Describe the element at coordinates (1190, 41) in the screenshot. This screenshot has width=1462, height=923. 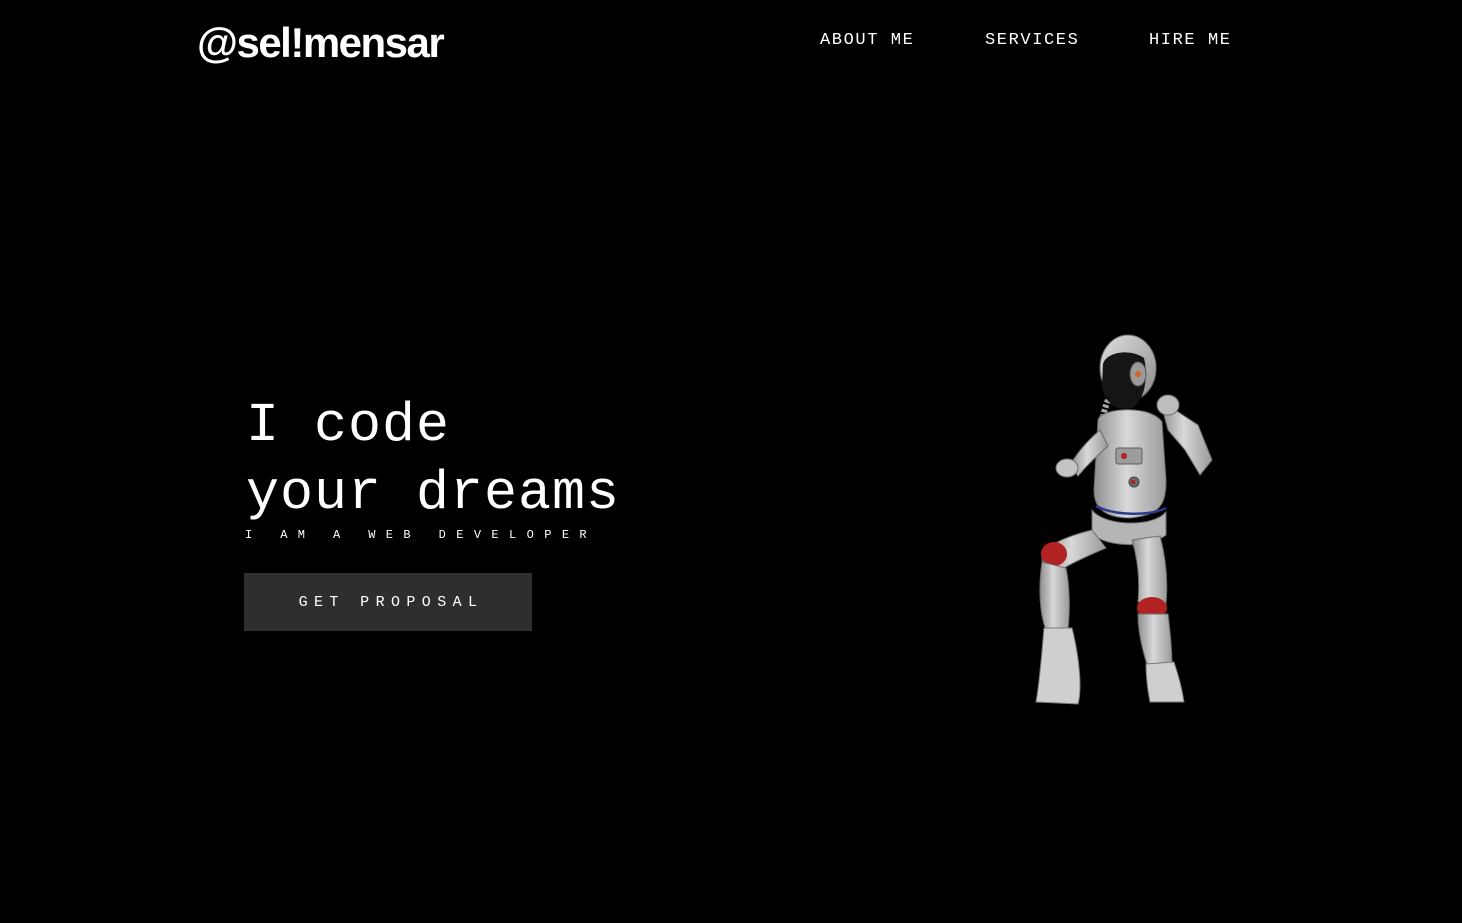
I see `nav-link-hire-me: HIRE ME` at that location.